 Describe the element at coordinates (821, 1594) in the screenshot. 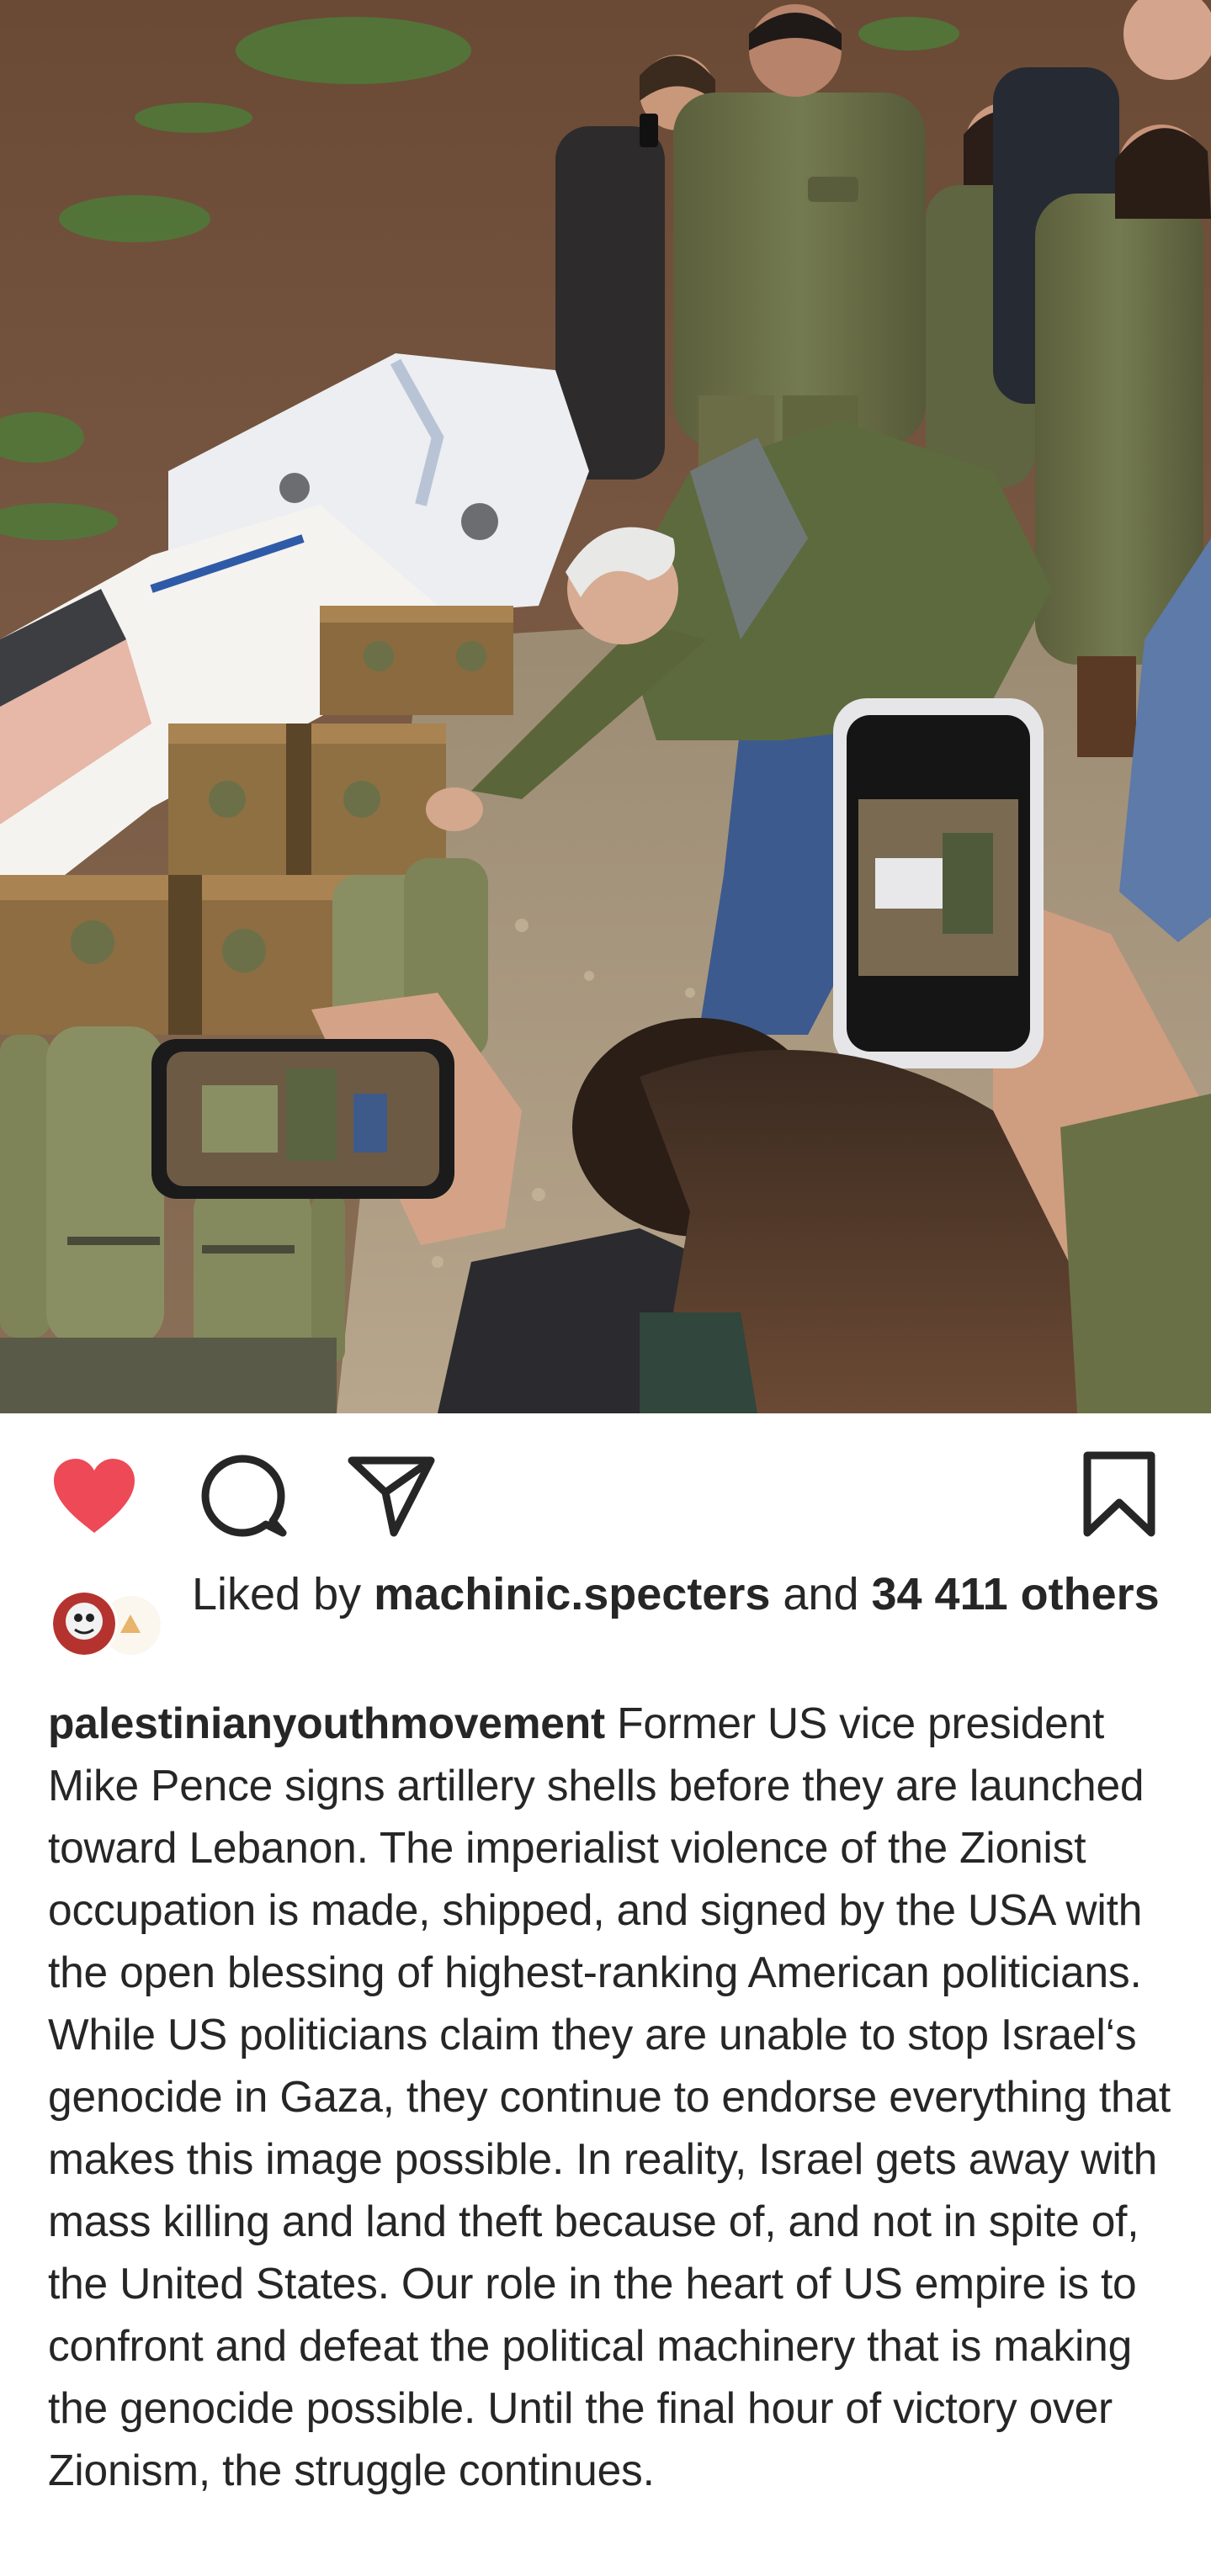

I see `liked-by-middle: and` at that location.